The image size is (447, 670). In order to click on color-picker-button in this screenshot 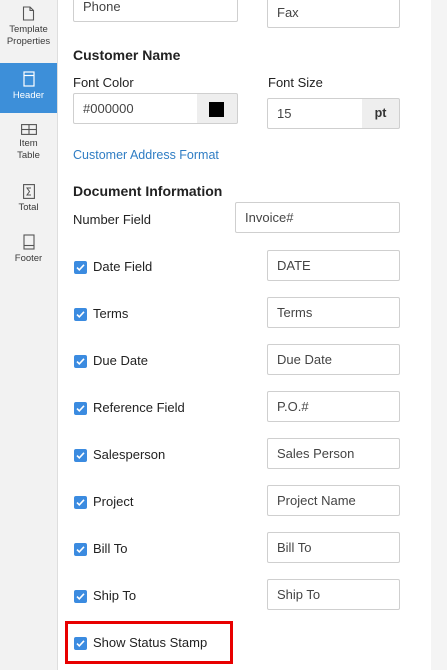, I will do `click(217, 108)`.